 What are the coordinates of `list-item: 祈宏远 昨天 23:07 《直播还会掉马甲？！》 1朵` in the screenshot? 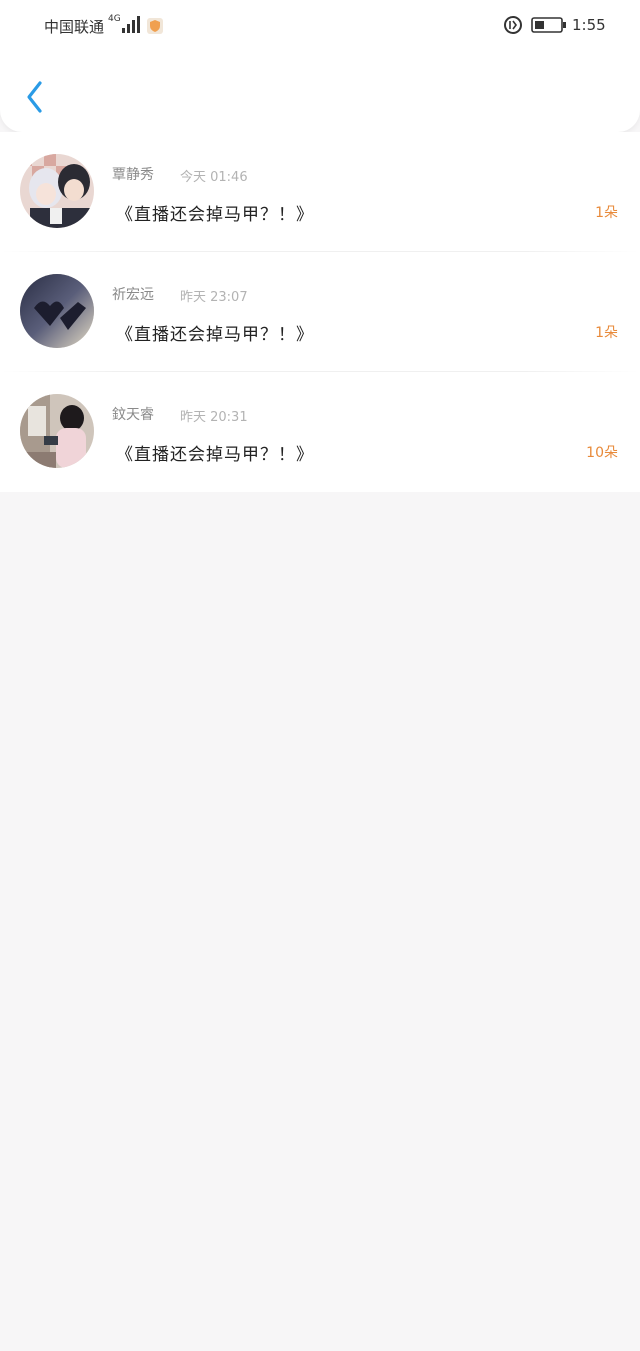 It's located at (320, 312).